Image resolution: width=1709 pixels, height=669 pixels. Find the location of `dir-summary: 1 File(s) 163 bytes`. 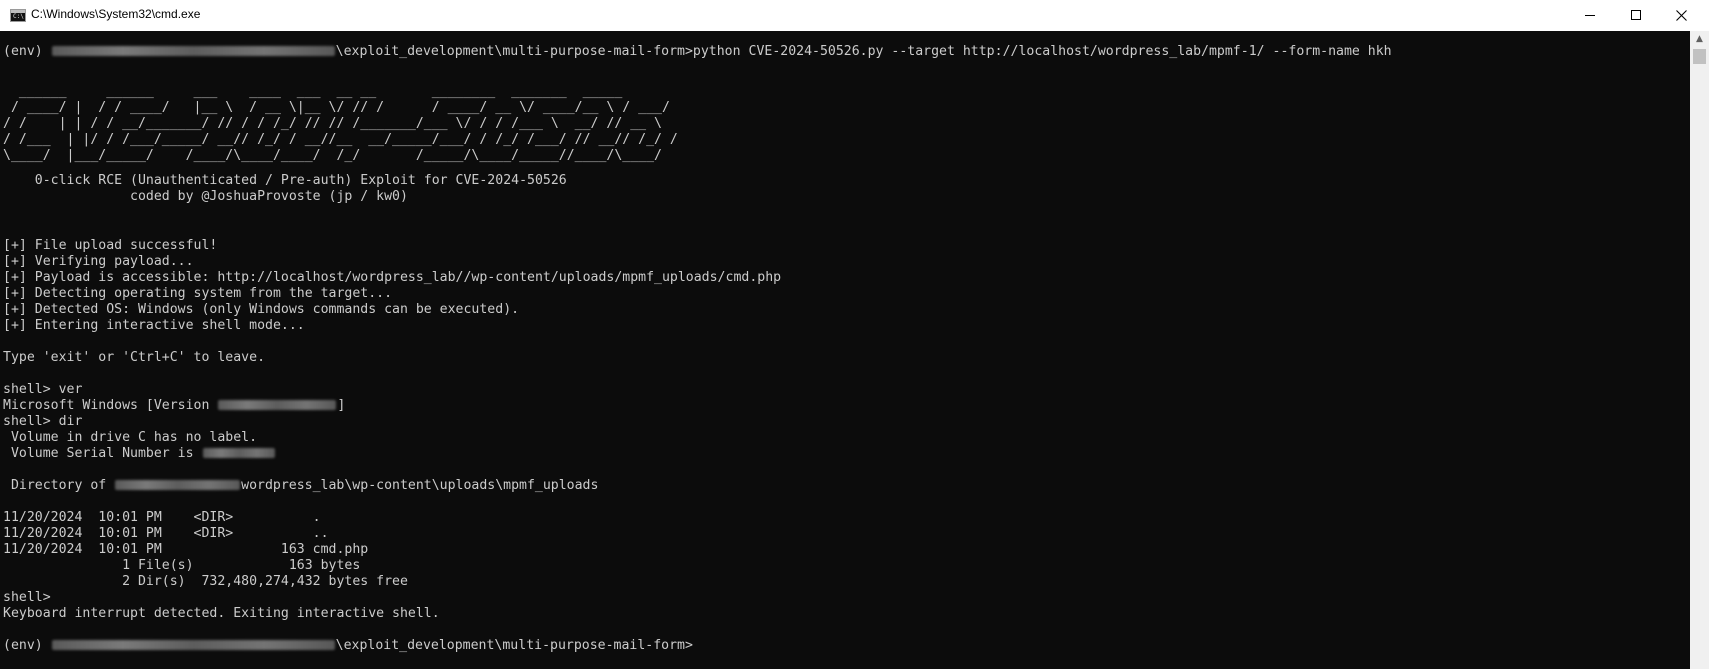

dir-summary: 1 File(s) 163 bytes is located at coordinates (182, 565).